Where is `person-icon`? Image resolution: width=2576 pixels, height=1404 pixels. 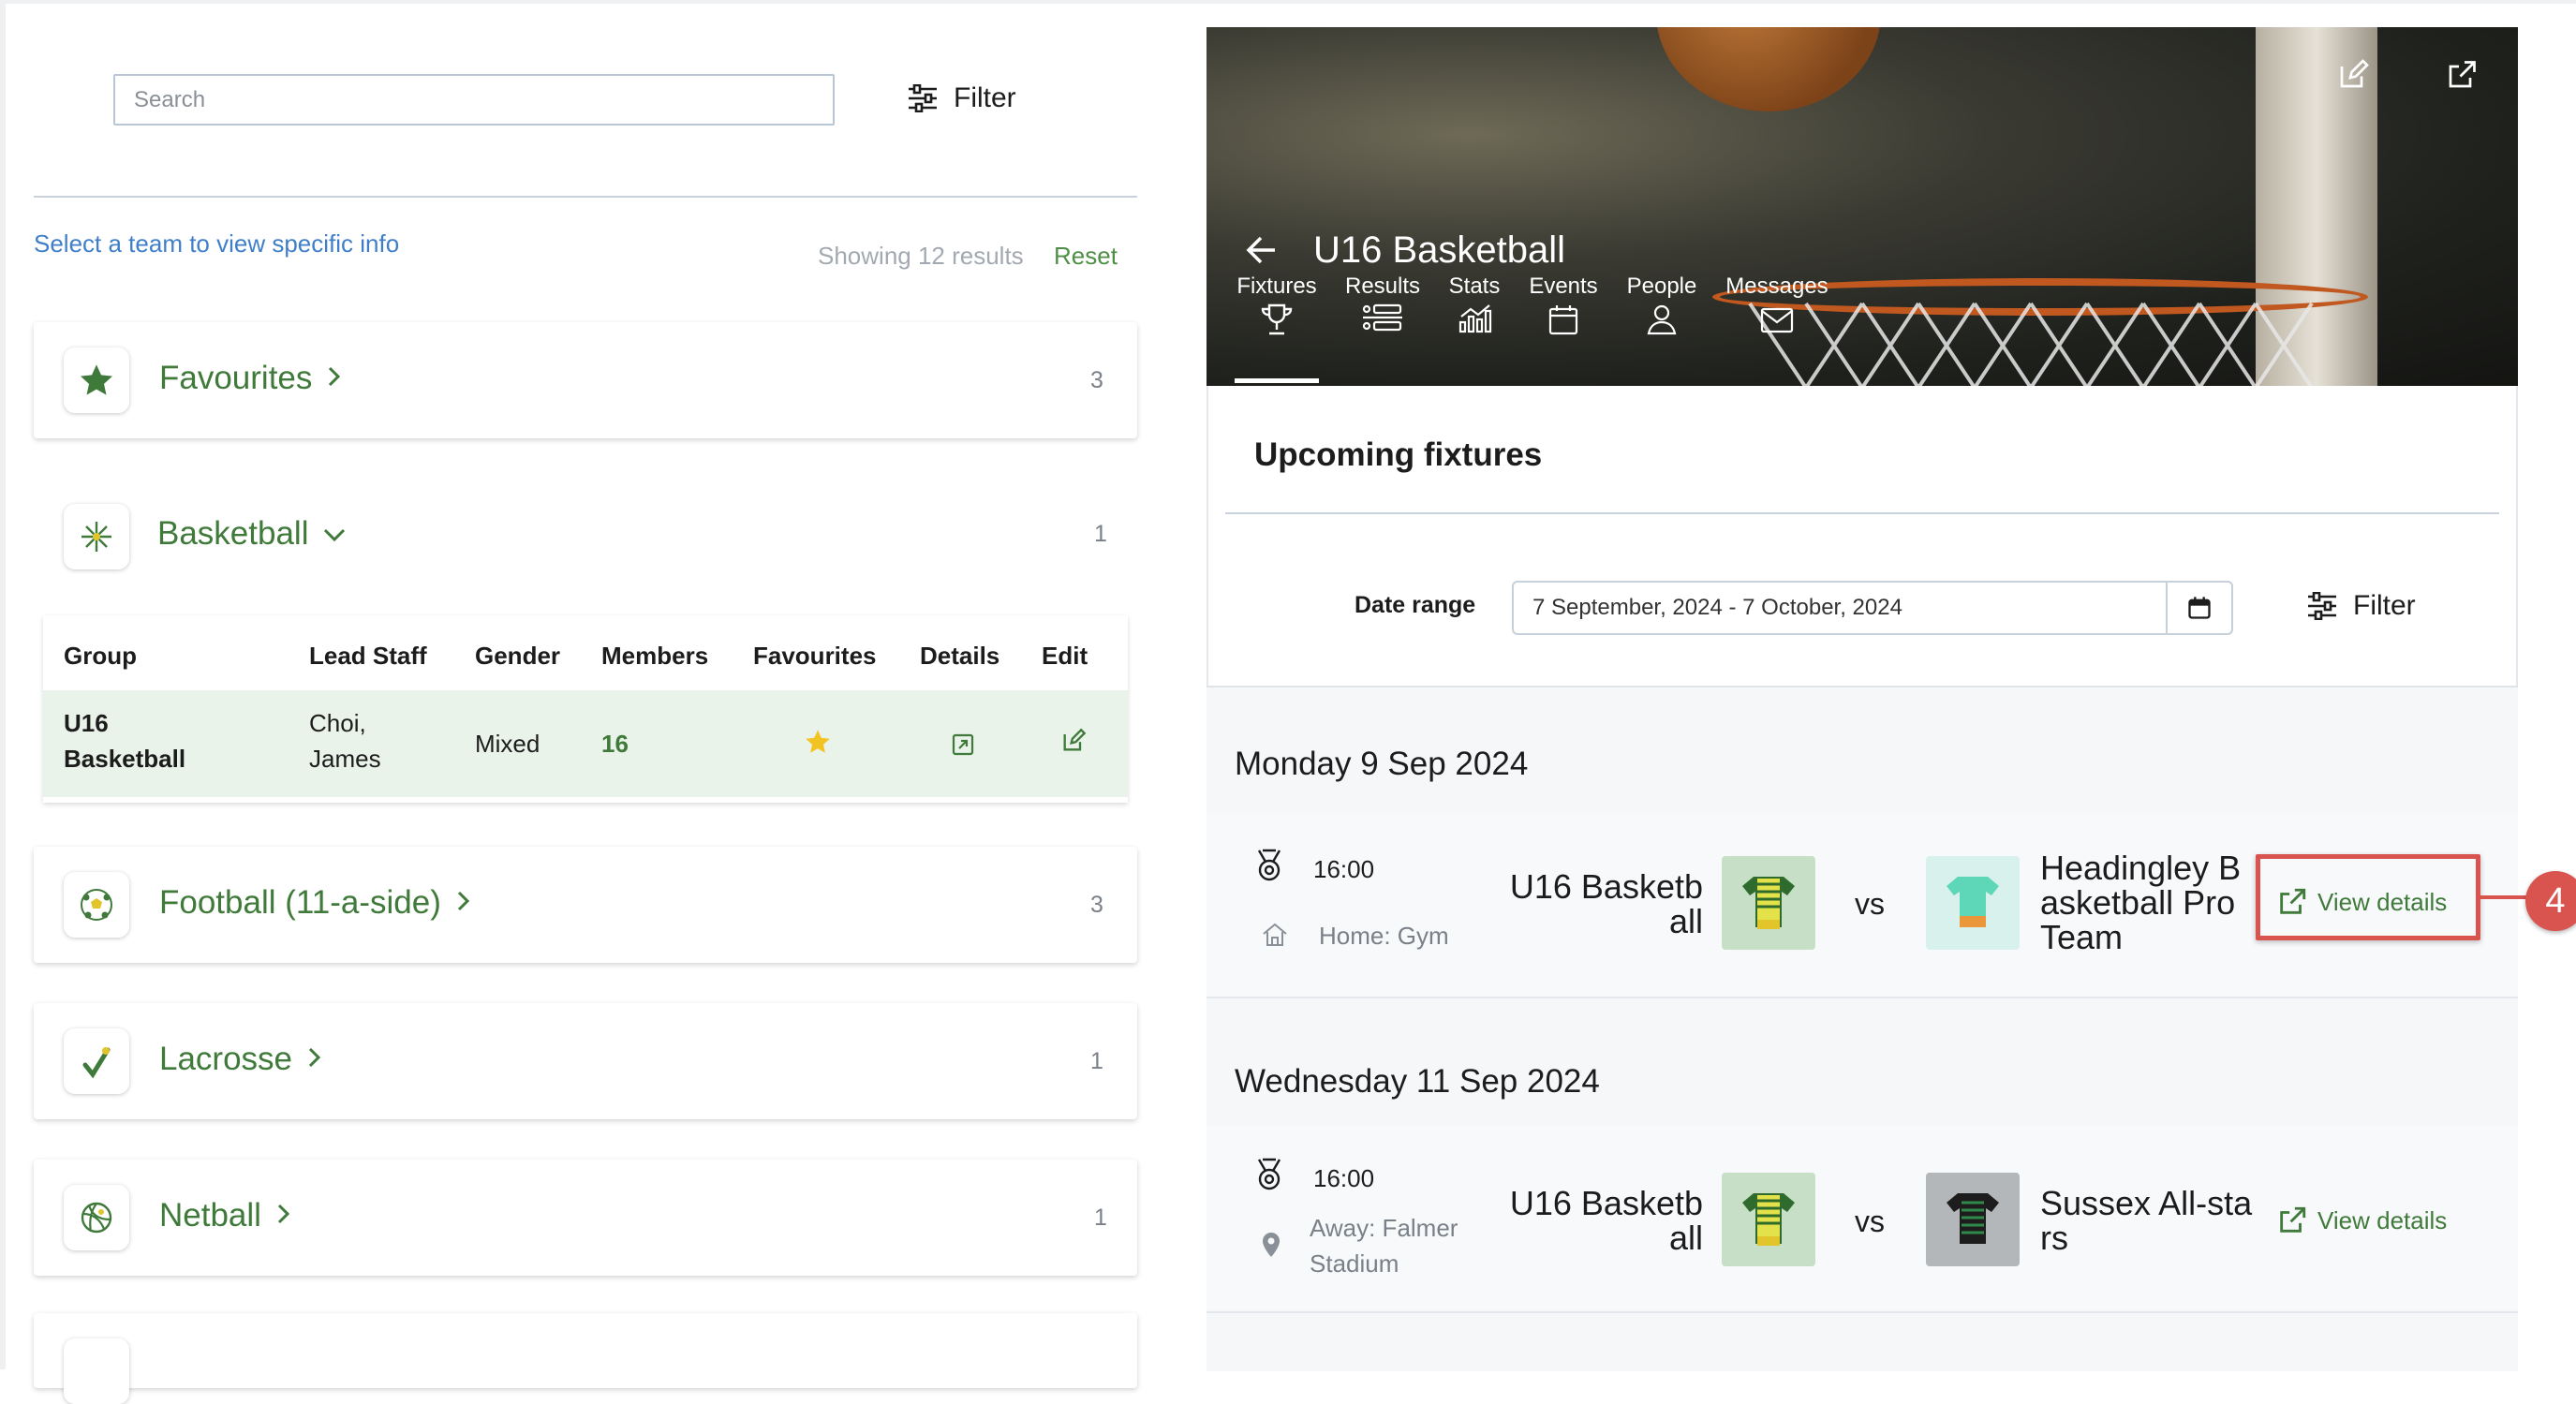 person-icon is located at coordinates (1662, 319).